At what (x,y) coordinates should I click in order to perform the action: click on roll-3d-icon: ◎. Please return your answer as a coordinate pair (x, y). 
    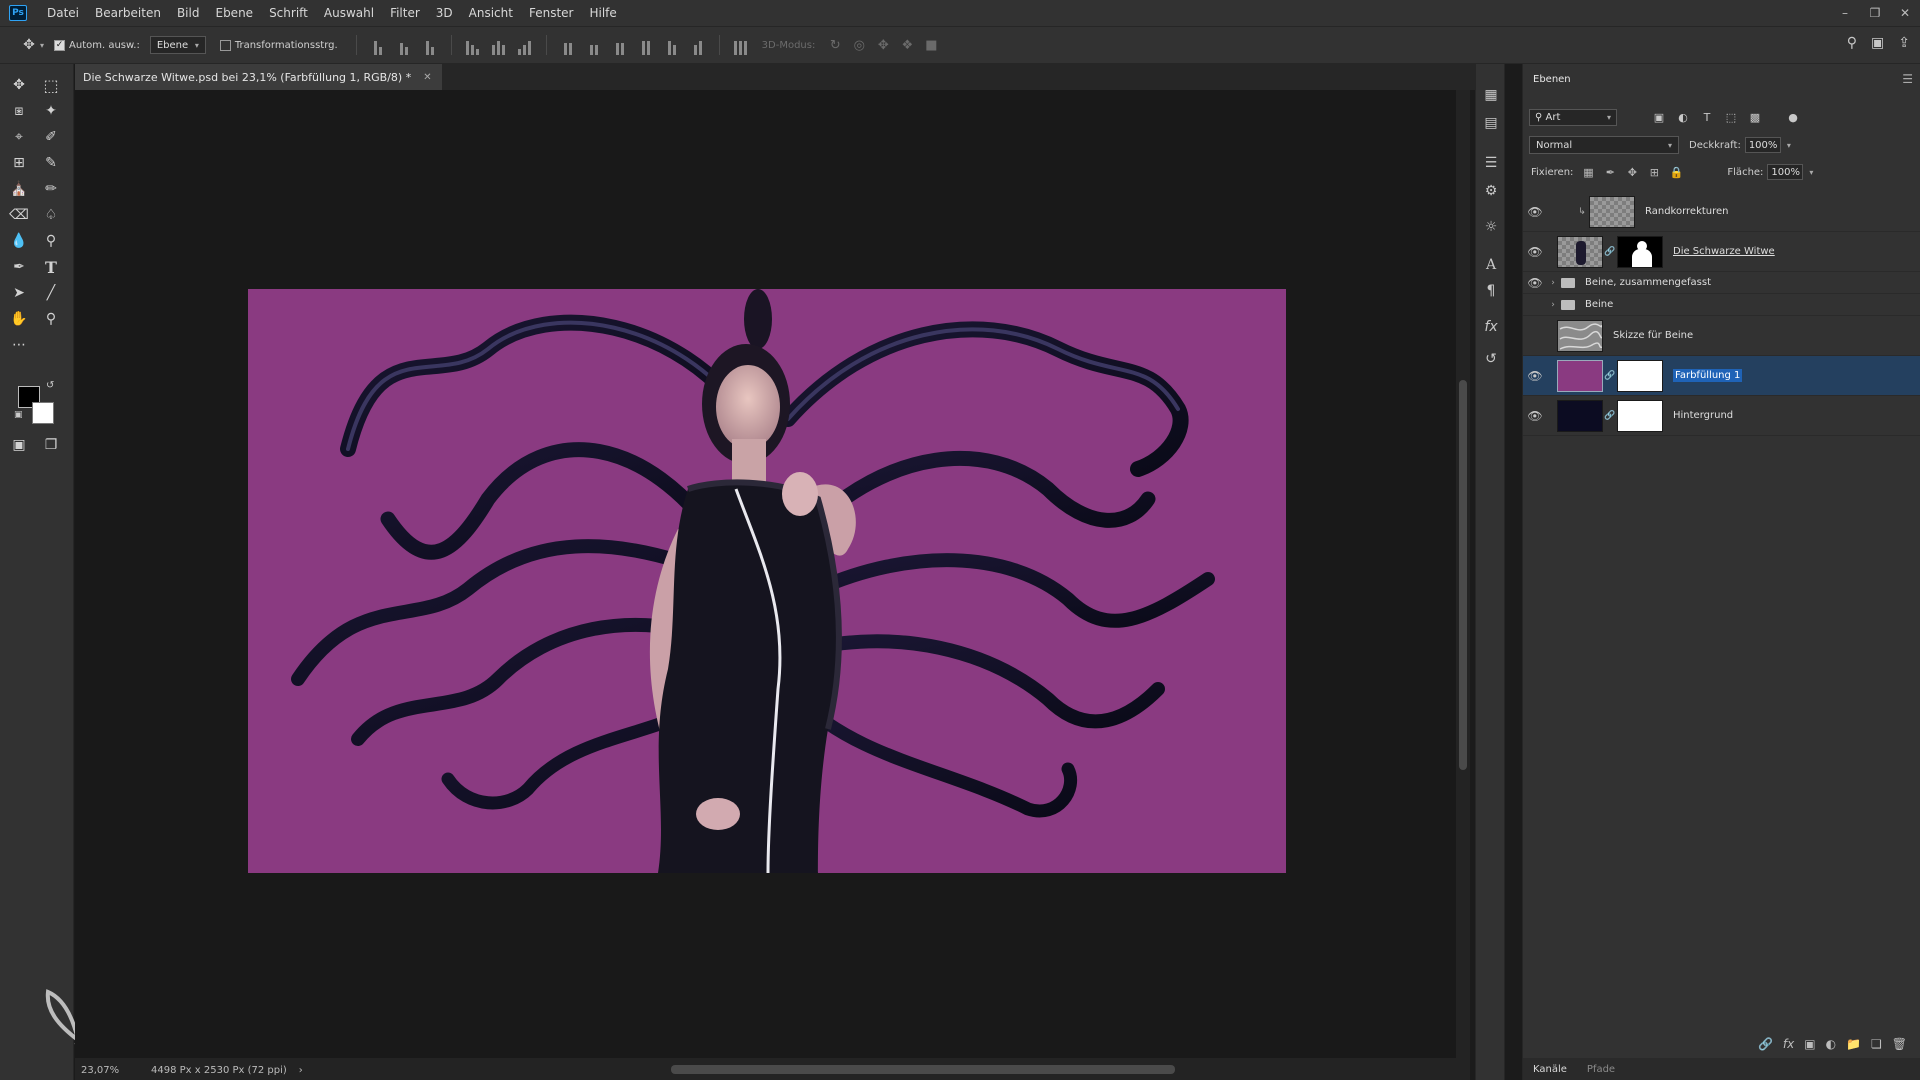
    Looking at the image, I should click on (859, 45).